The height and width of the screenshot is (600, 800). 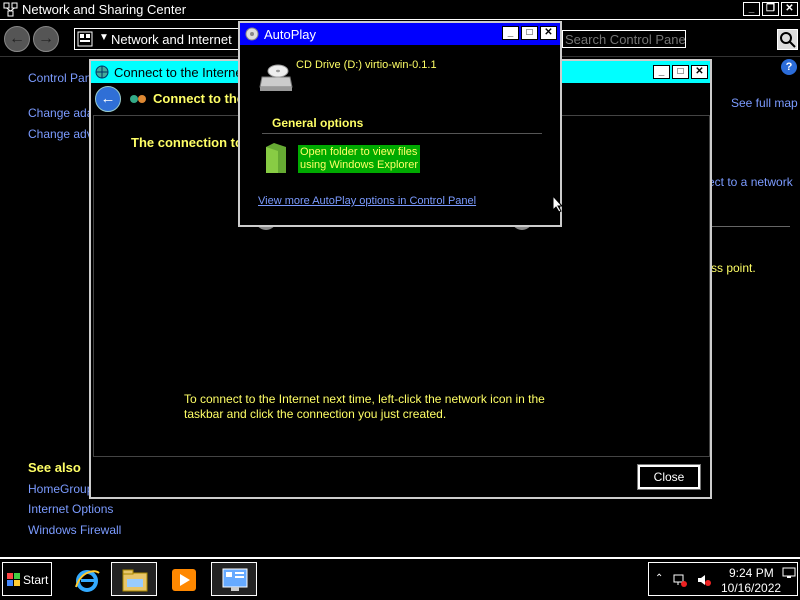 I want to click on clock-date: 10/16/2022, so click(x=751, y=588).